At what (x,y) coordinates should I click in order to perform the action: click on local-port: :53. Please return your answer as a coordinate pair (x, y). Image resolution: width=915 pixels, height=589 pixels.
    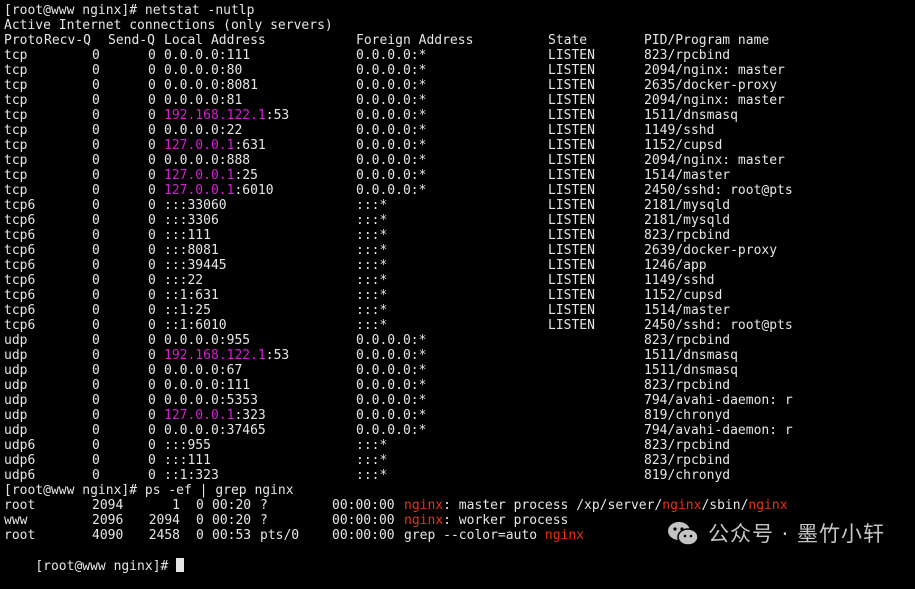
    Looking at the image, I should click on (277, 115).